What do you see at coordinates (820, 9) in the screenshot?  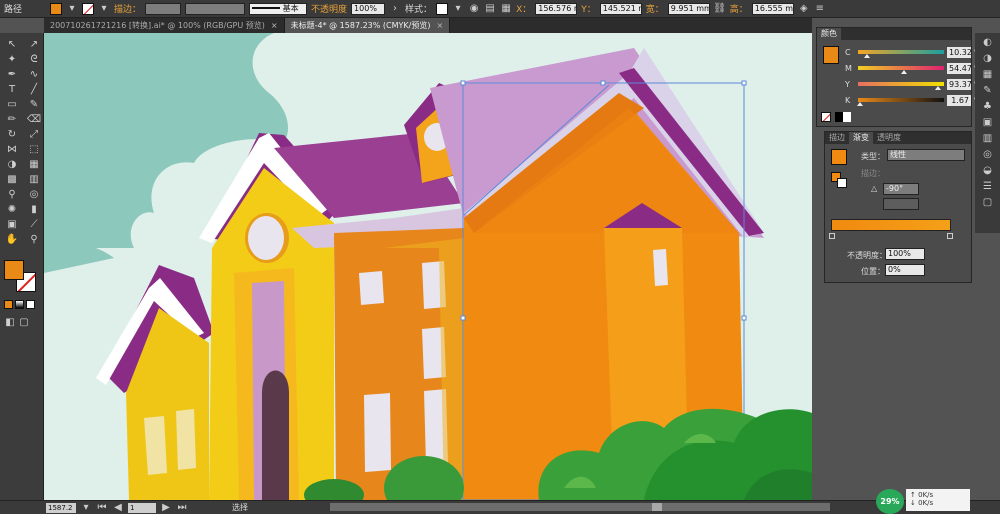 I see `menu-icon: ≡` at bounding box center [820, 9].